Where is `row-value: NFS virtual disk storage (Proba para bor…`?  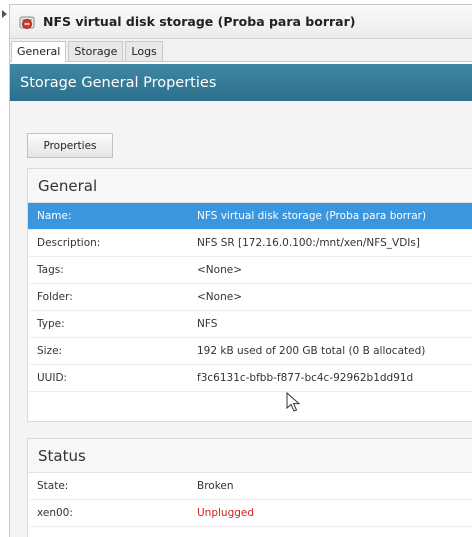 row-value: NFS virtual disk storage (Proba para bor… is located at coordinates (312, 216).